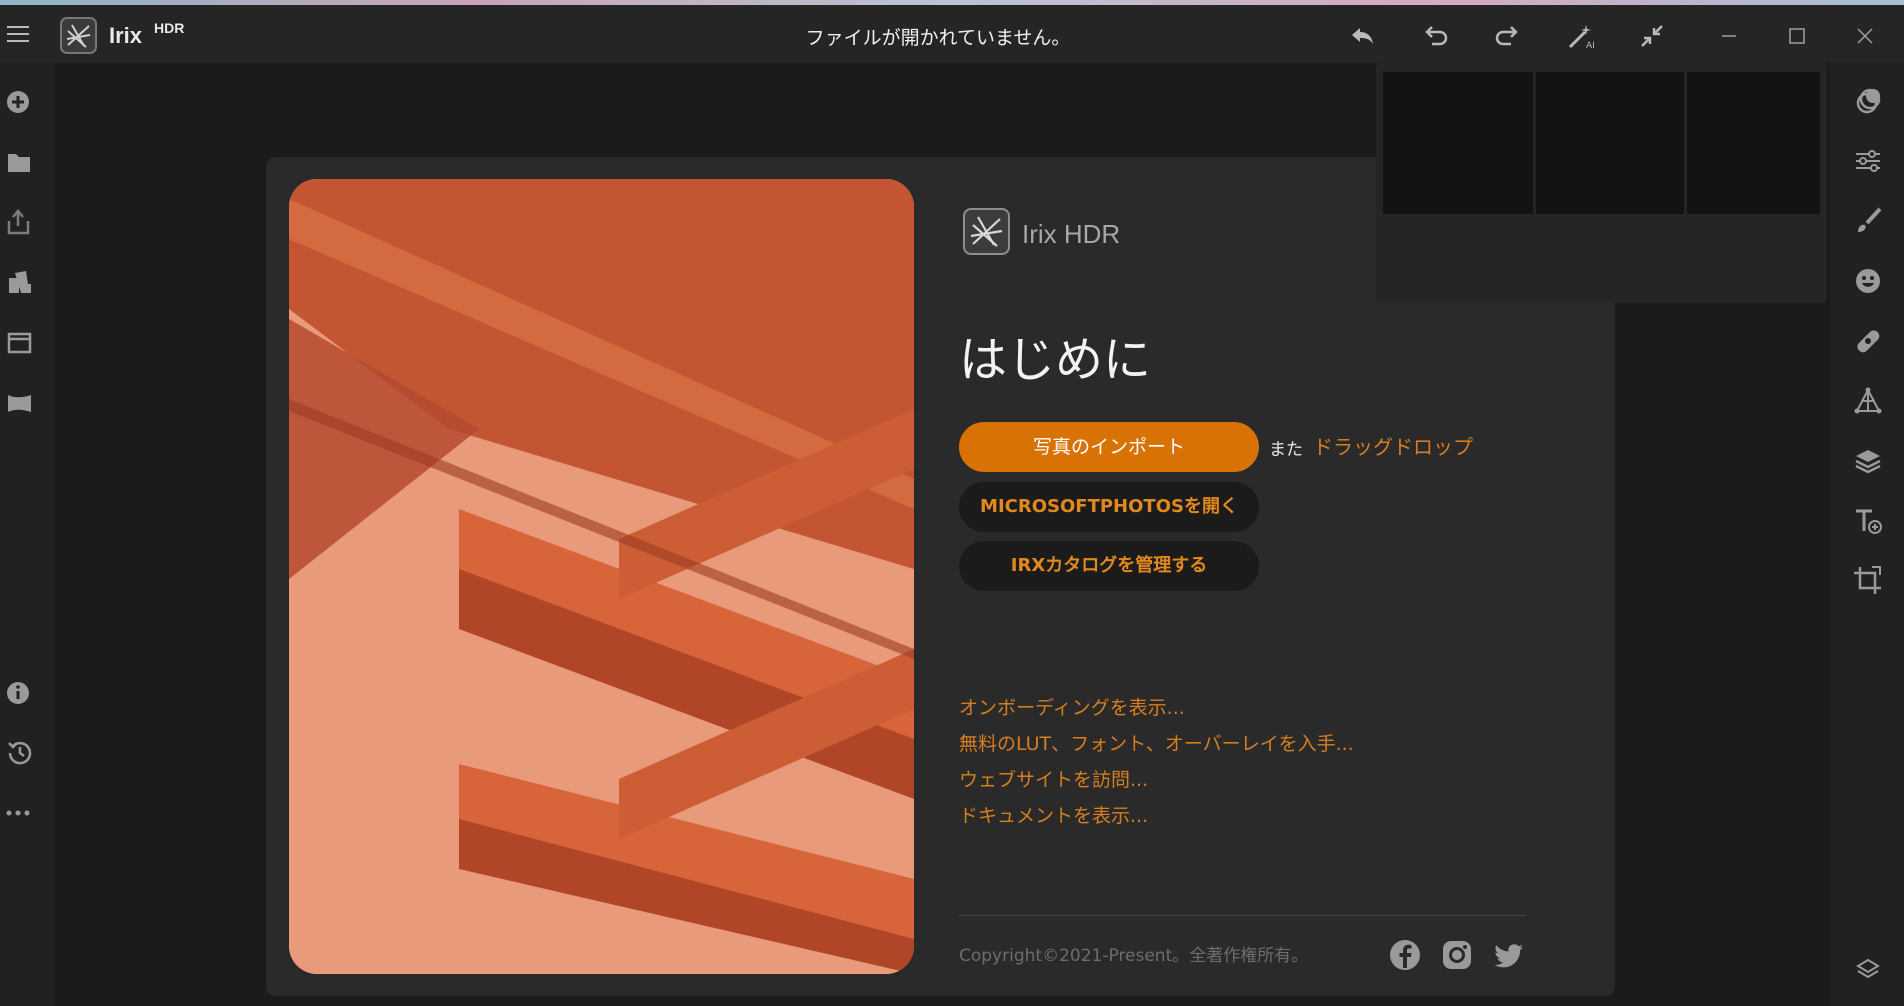 The width and height of the screenshot is (1904, 1006). What do you see at coordinates (24, 753) in the screenshot?
I see `history-icon` at bounding box center [24, 753].